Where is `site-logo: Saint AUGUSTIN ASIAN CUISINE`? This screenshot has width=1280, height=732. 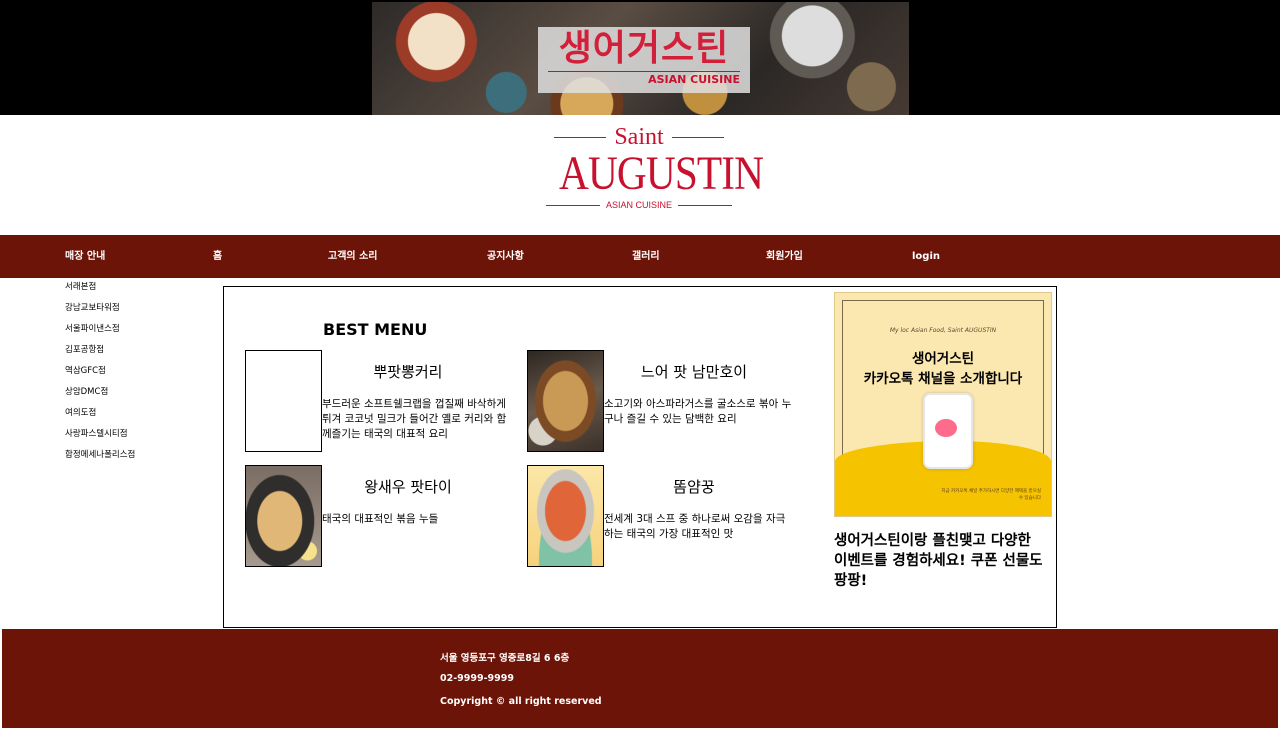 site-logo: Saint AUGUSTIN ASIAN CUISINE is located at coordinates (655, 169).